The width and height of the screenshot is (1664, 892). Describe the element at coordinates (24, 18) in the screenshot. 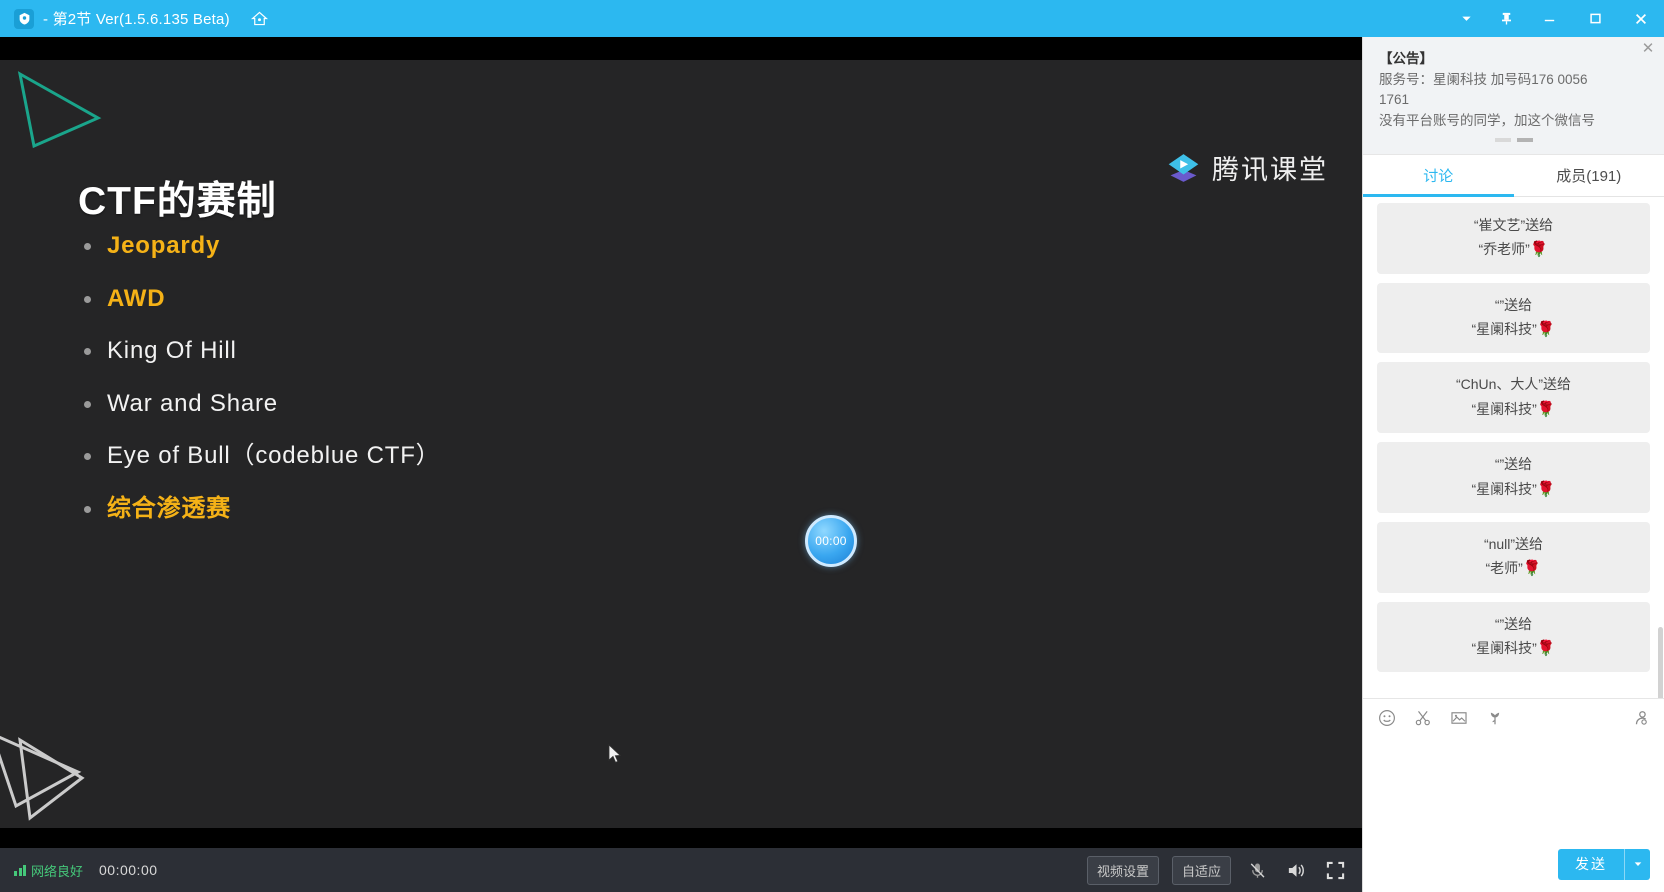

I see `app-shield-icon` at that location.